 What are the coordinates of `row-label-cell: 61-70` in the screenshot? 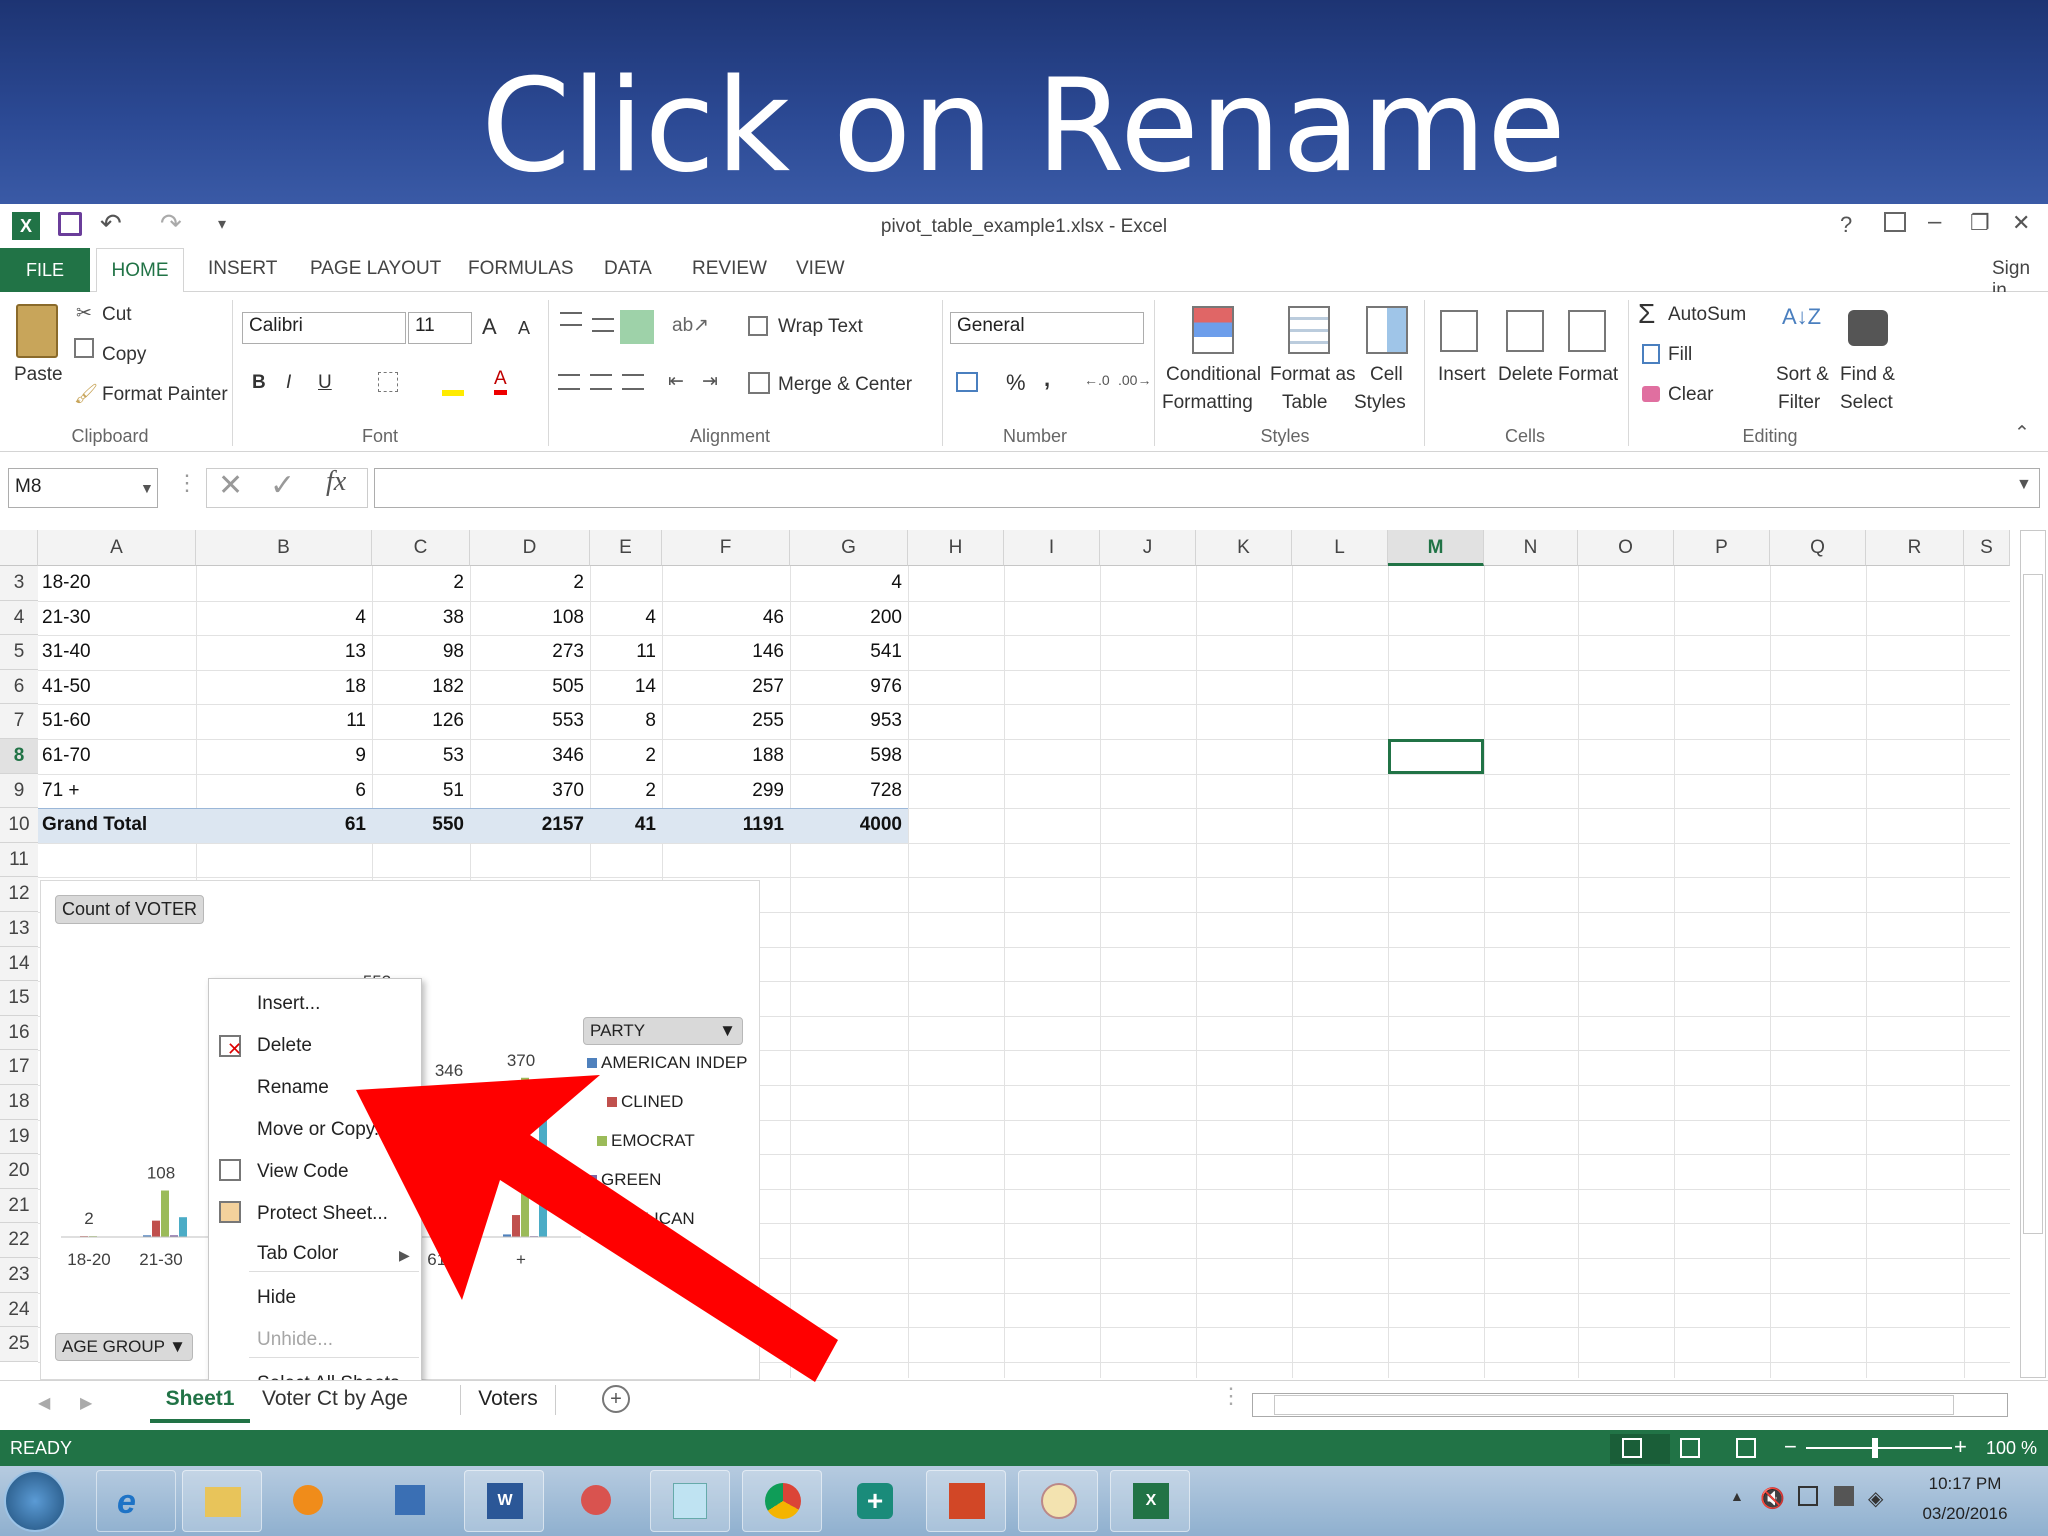 It's located at (66, 756).